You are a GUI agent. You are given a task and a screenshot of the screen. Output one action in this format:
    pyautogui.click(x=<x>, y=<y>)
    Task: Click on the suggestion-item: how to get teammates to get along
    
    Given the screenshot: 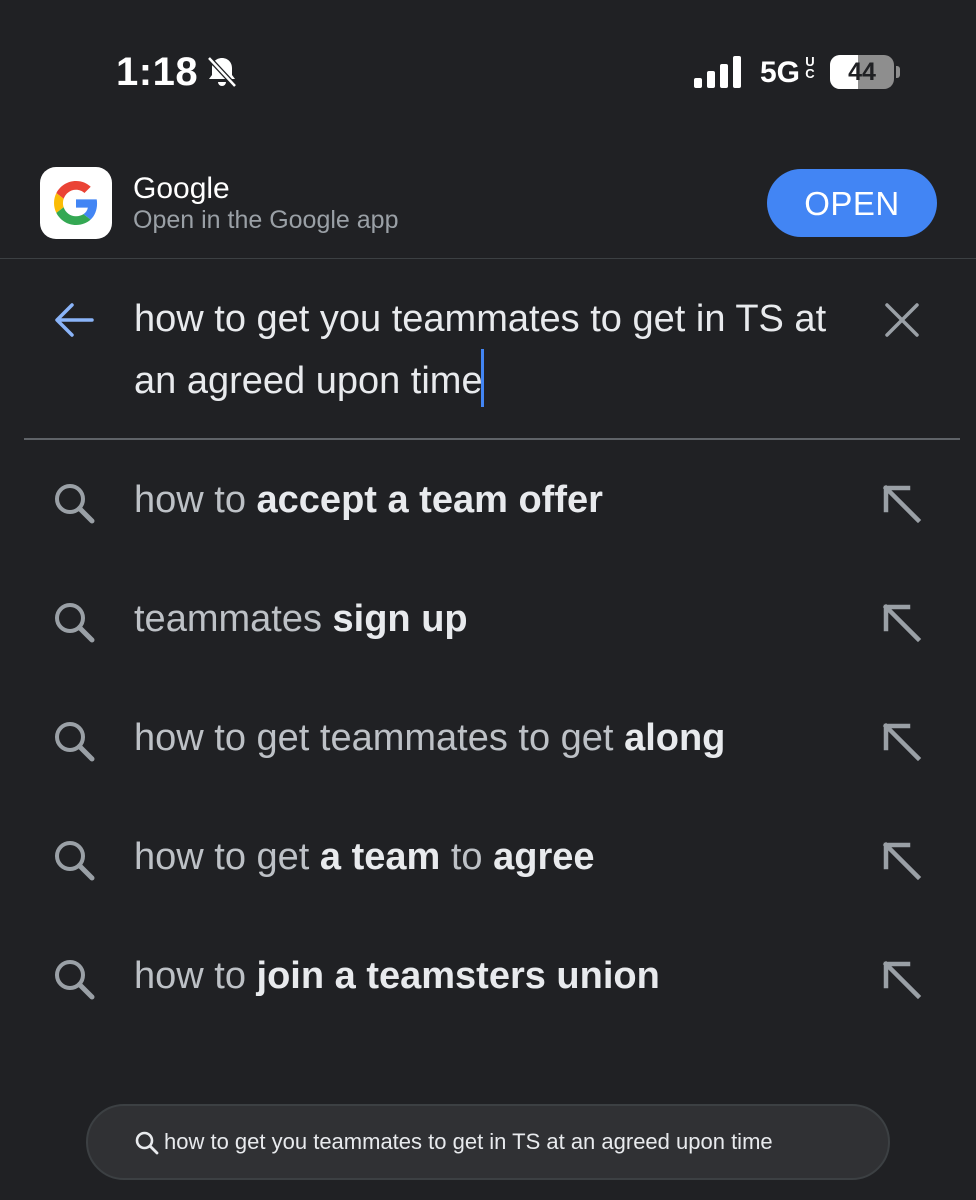 What is the action you would take?
    pyautogui.click(x=488, y=737)
    